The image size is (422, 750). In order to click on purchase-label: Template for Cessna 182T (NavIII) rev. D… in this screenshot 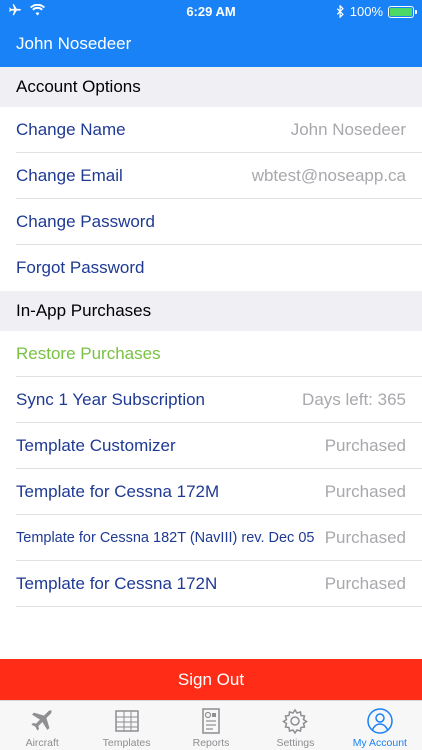, I will do `click(165, 538)`.